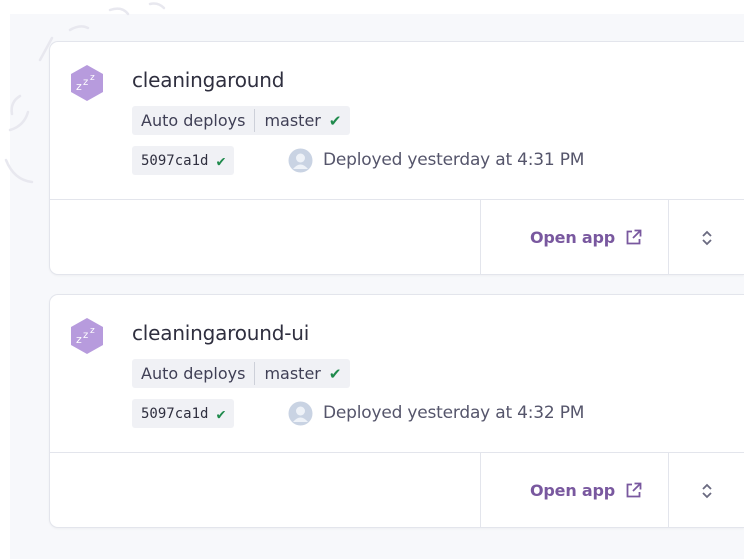 Image resolution: width=744 pixels, height=559 pixels. What do you see at coordinates (208, 80) in the screenshot?
I see `app-name-link: cleaningaround` at bounding box center [208, 80].